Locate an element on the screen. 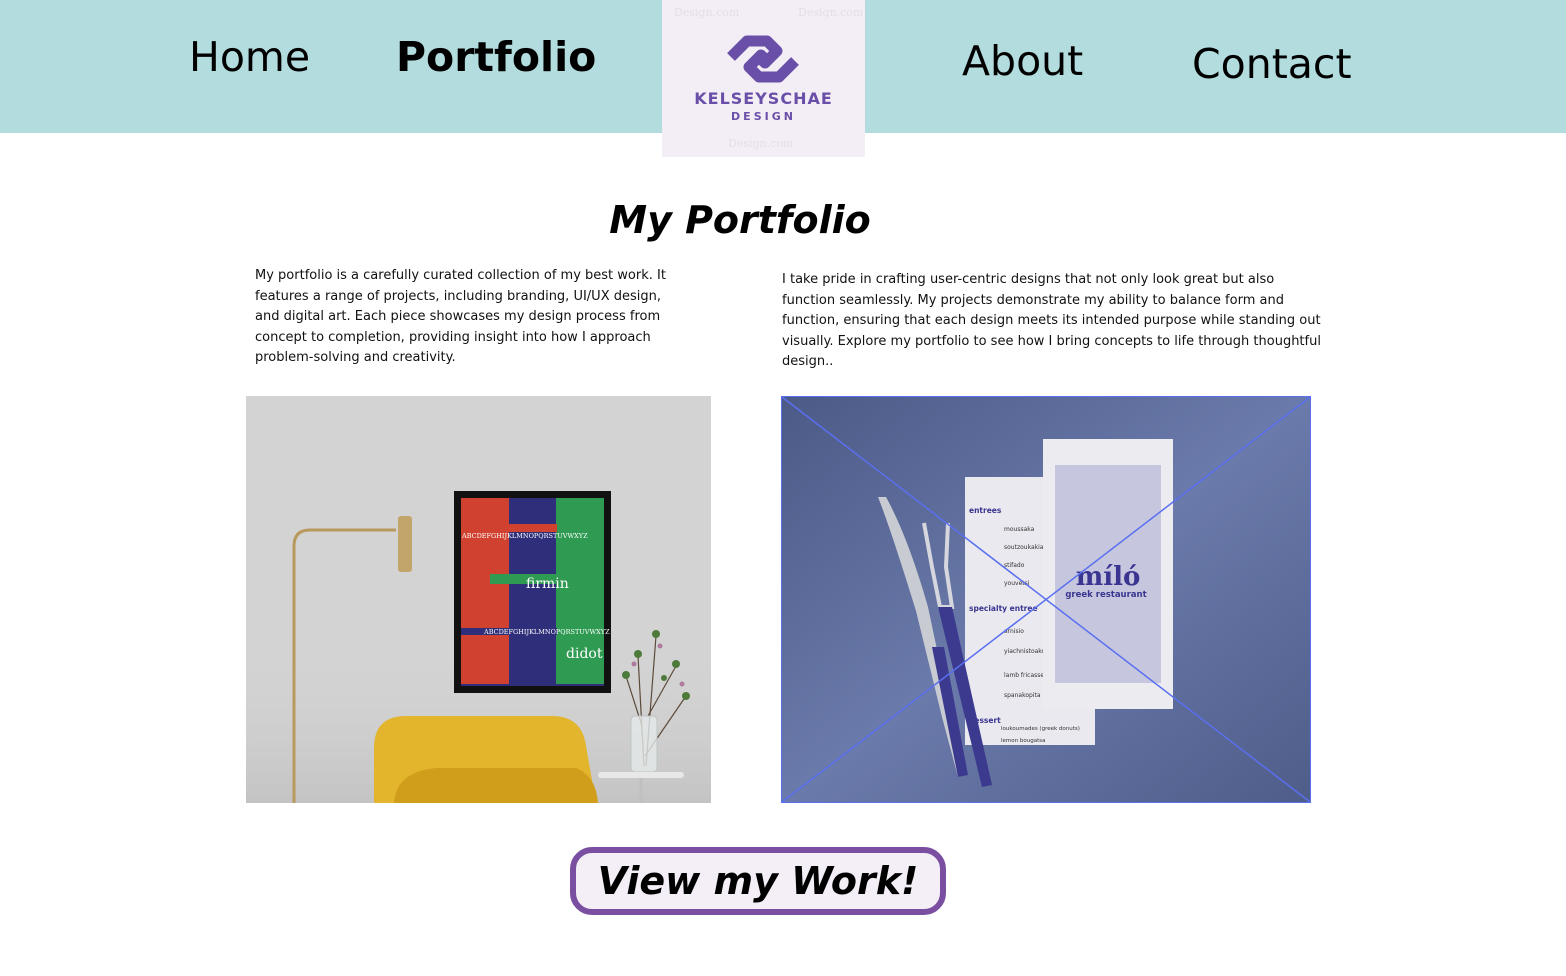 This screenshot has width=1566, height=976. menu-item: stifado is located at coordinates (1014, 565).